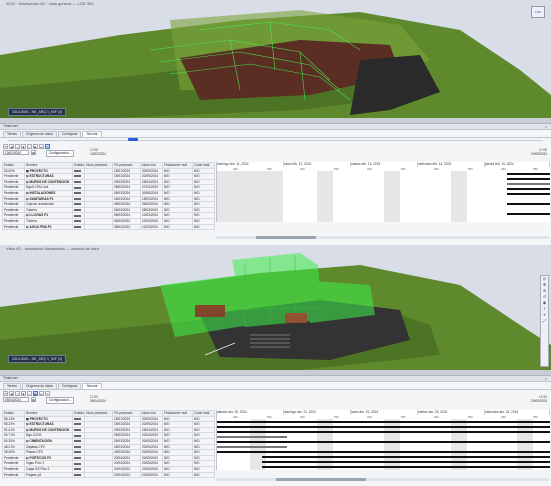  Describe the element at coordinates (16, 399) in the screenshot. I see `date-field: 05/04/2024` at that location.